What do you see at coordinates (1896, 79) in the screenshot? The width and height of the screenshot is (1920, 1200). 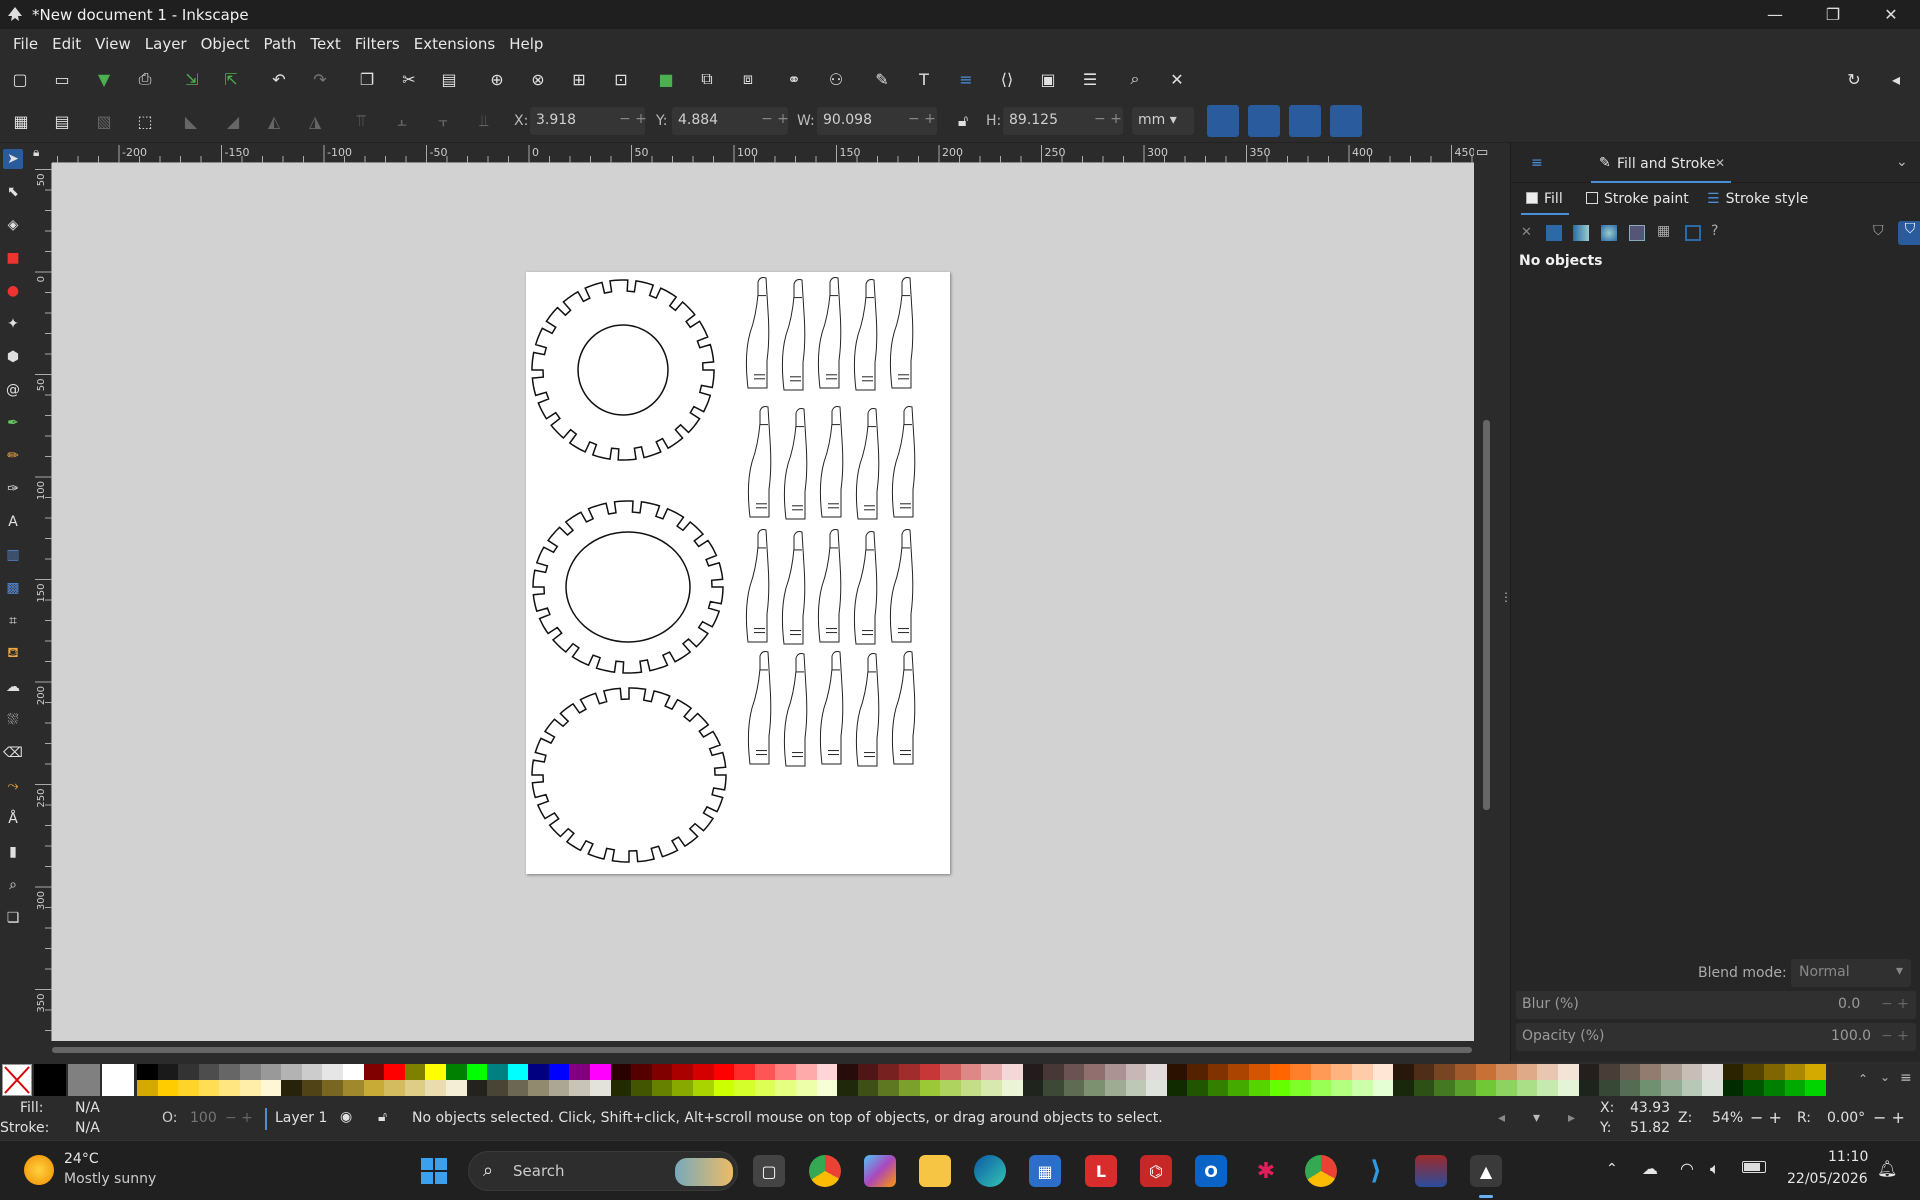 I see `collapse-icon: ◂` at bounding box center [1896, 79].